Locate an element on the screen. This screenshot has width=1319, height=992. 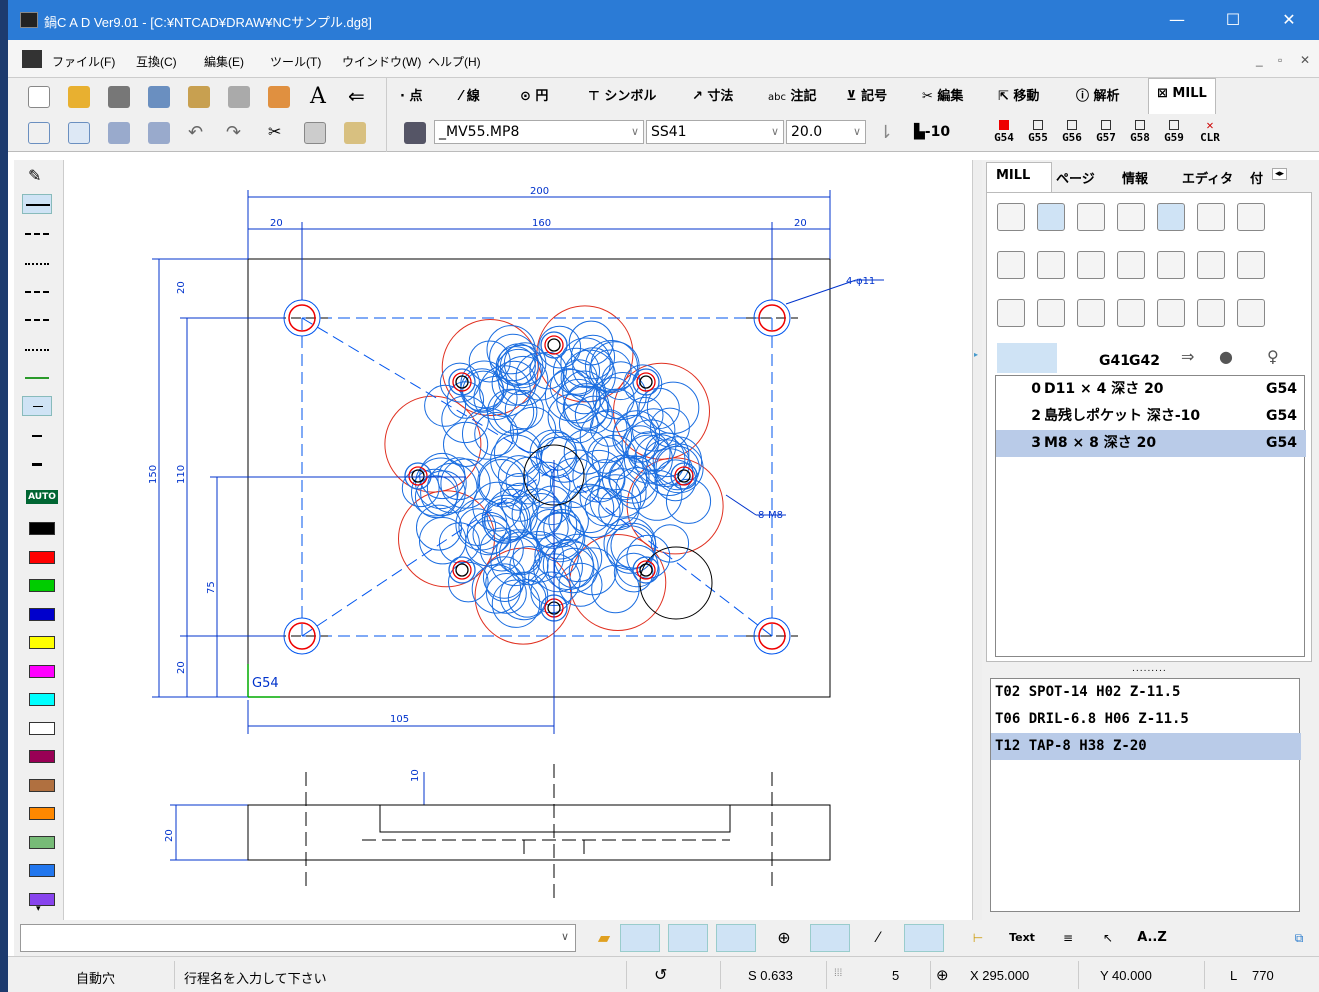
rtab-editor: エディタ is located at coordinates (1207, 177).